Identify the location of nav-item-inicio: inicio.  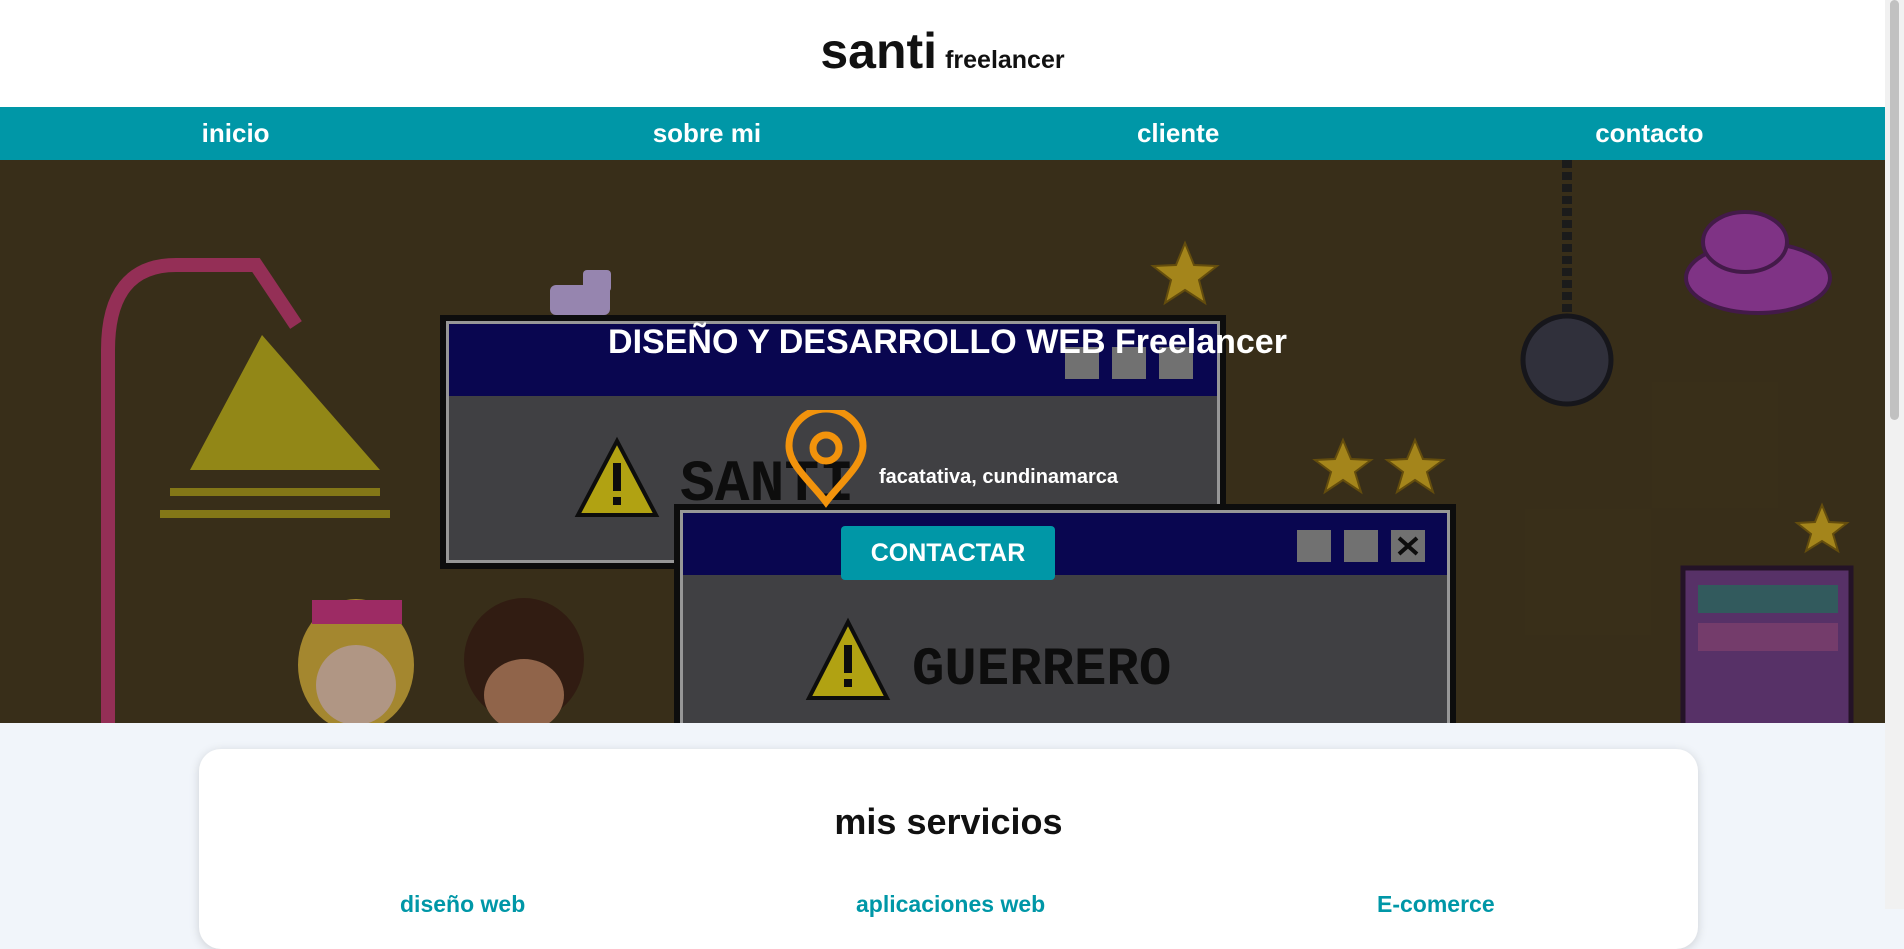
(235, 133).